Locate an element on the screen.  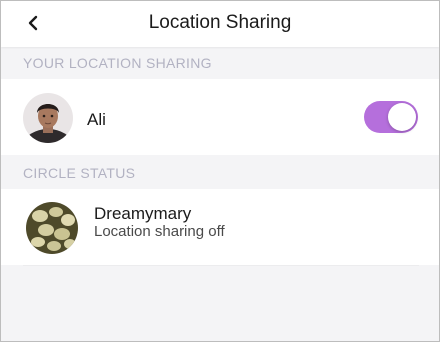
member-name: Dreamymary is located at coordinates (143, 213).